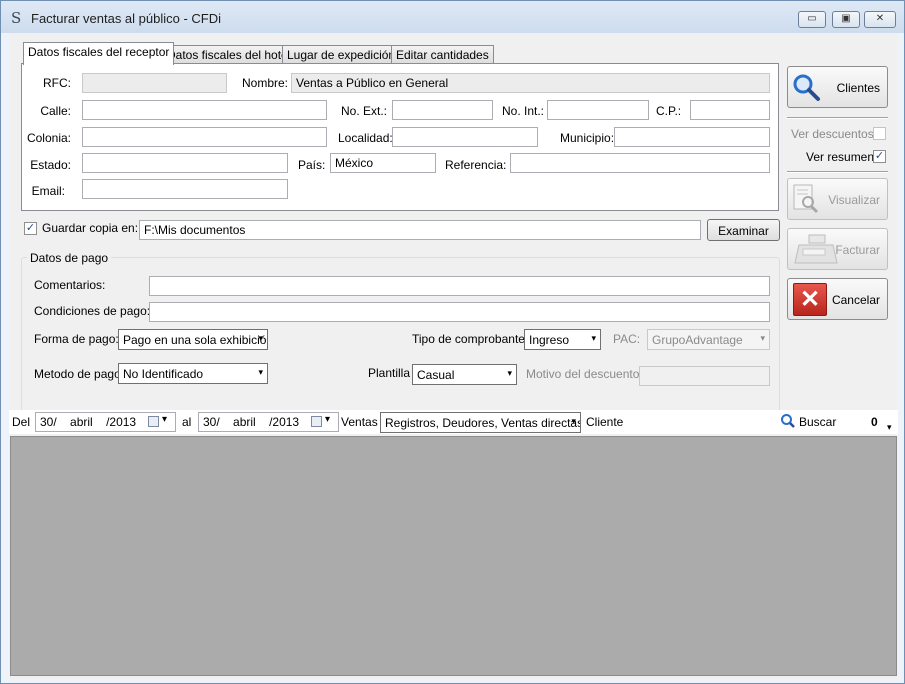 The width and height of the screenshot is (905, 684). Describe the element at coordinates (692, 137) in the screenshot. I see `municipio-field` at that location.